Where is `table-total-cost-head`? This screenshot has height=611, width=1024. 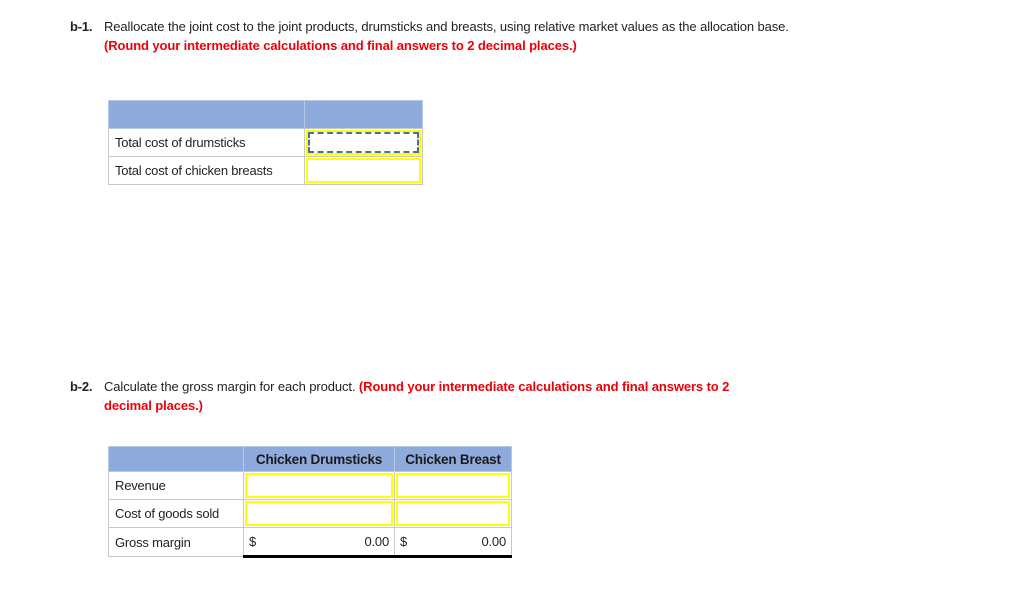
table-total-cost-head is located at coordinates (265, 114).